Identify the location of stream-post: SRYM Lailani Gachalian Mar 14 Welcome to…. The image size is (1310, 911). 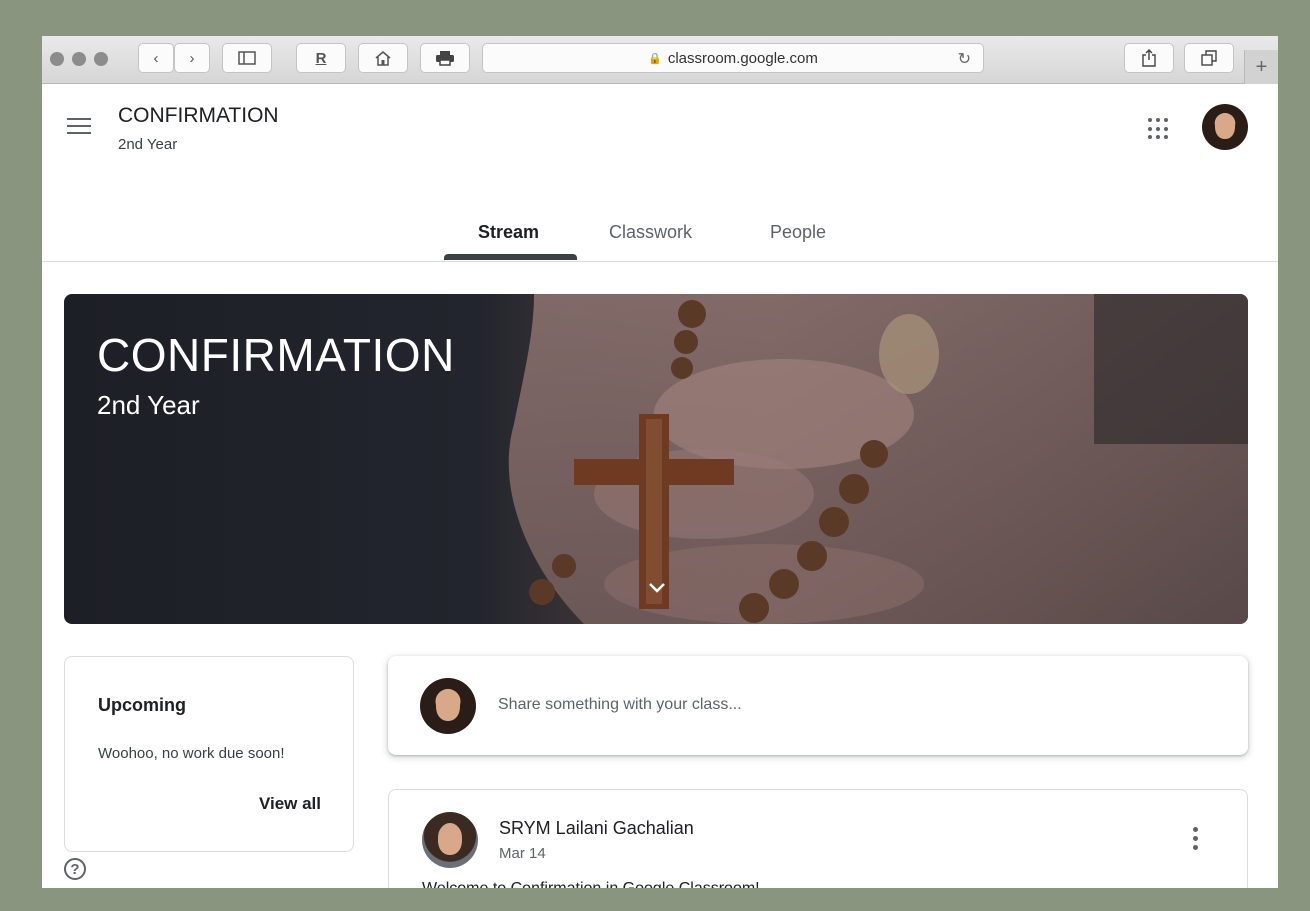
(818, 838).